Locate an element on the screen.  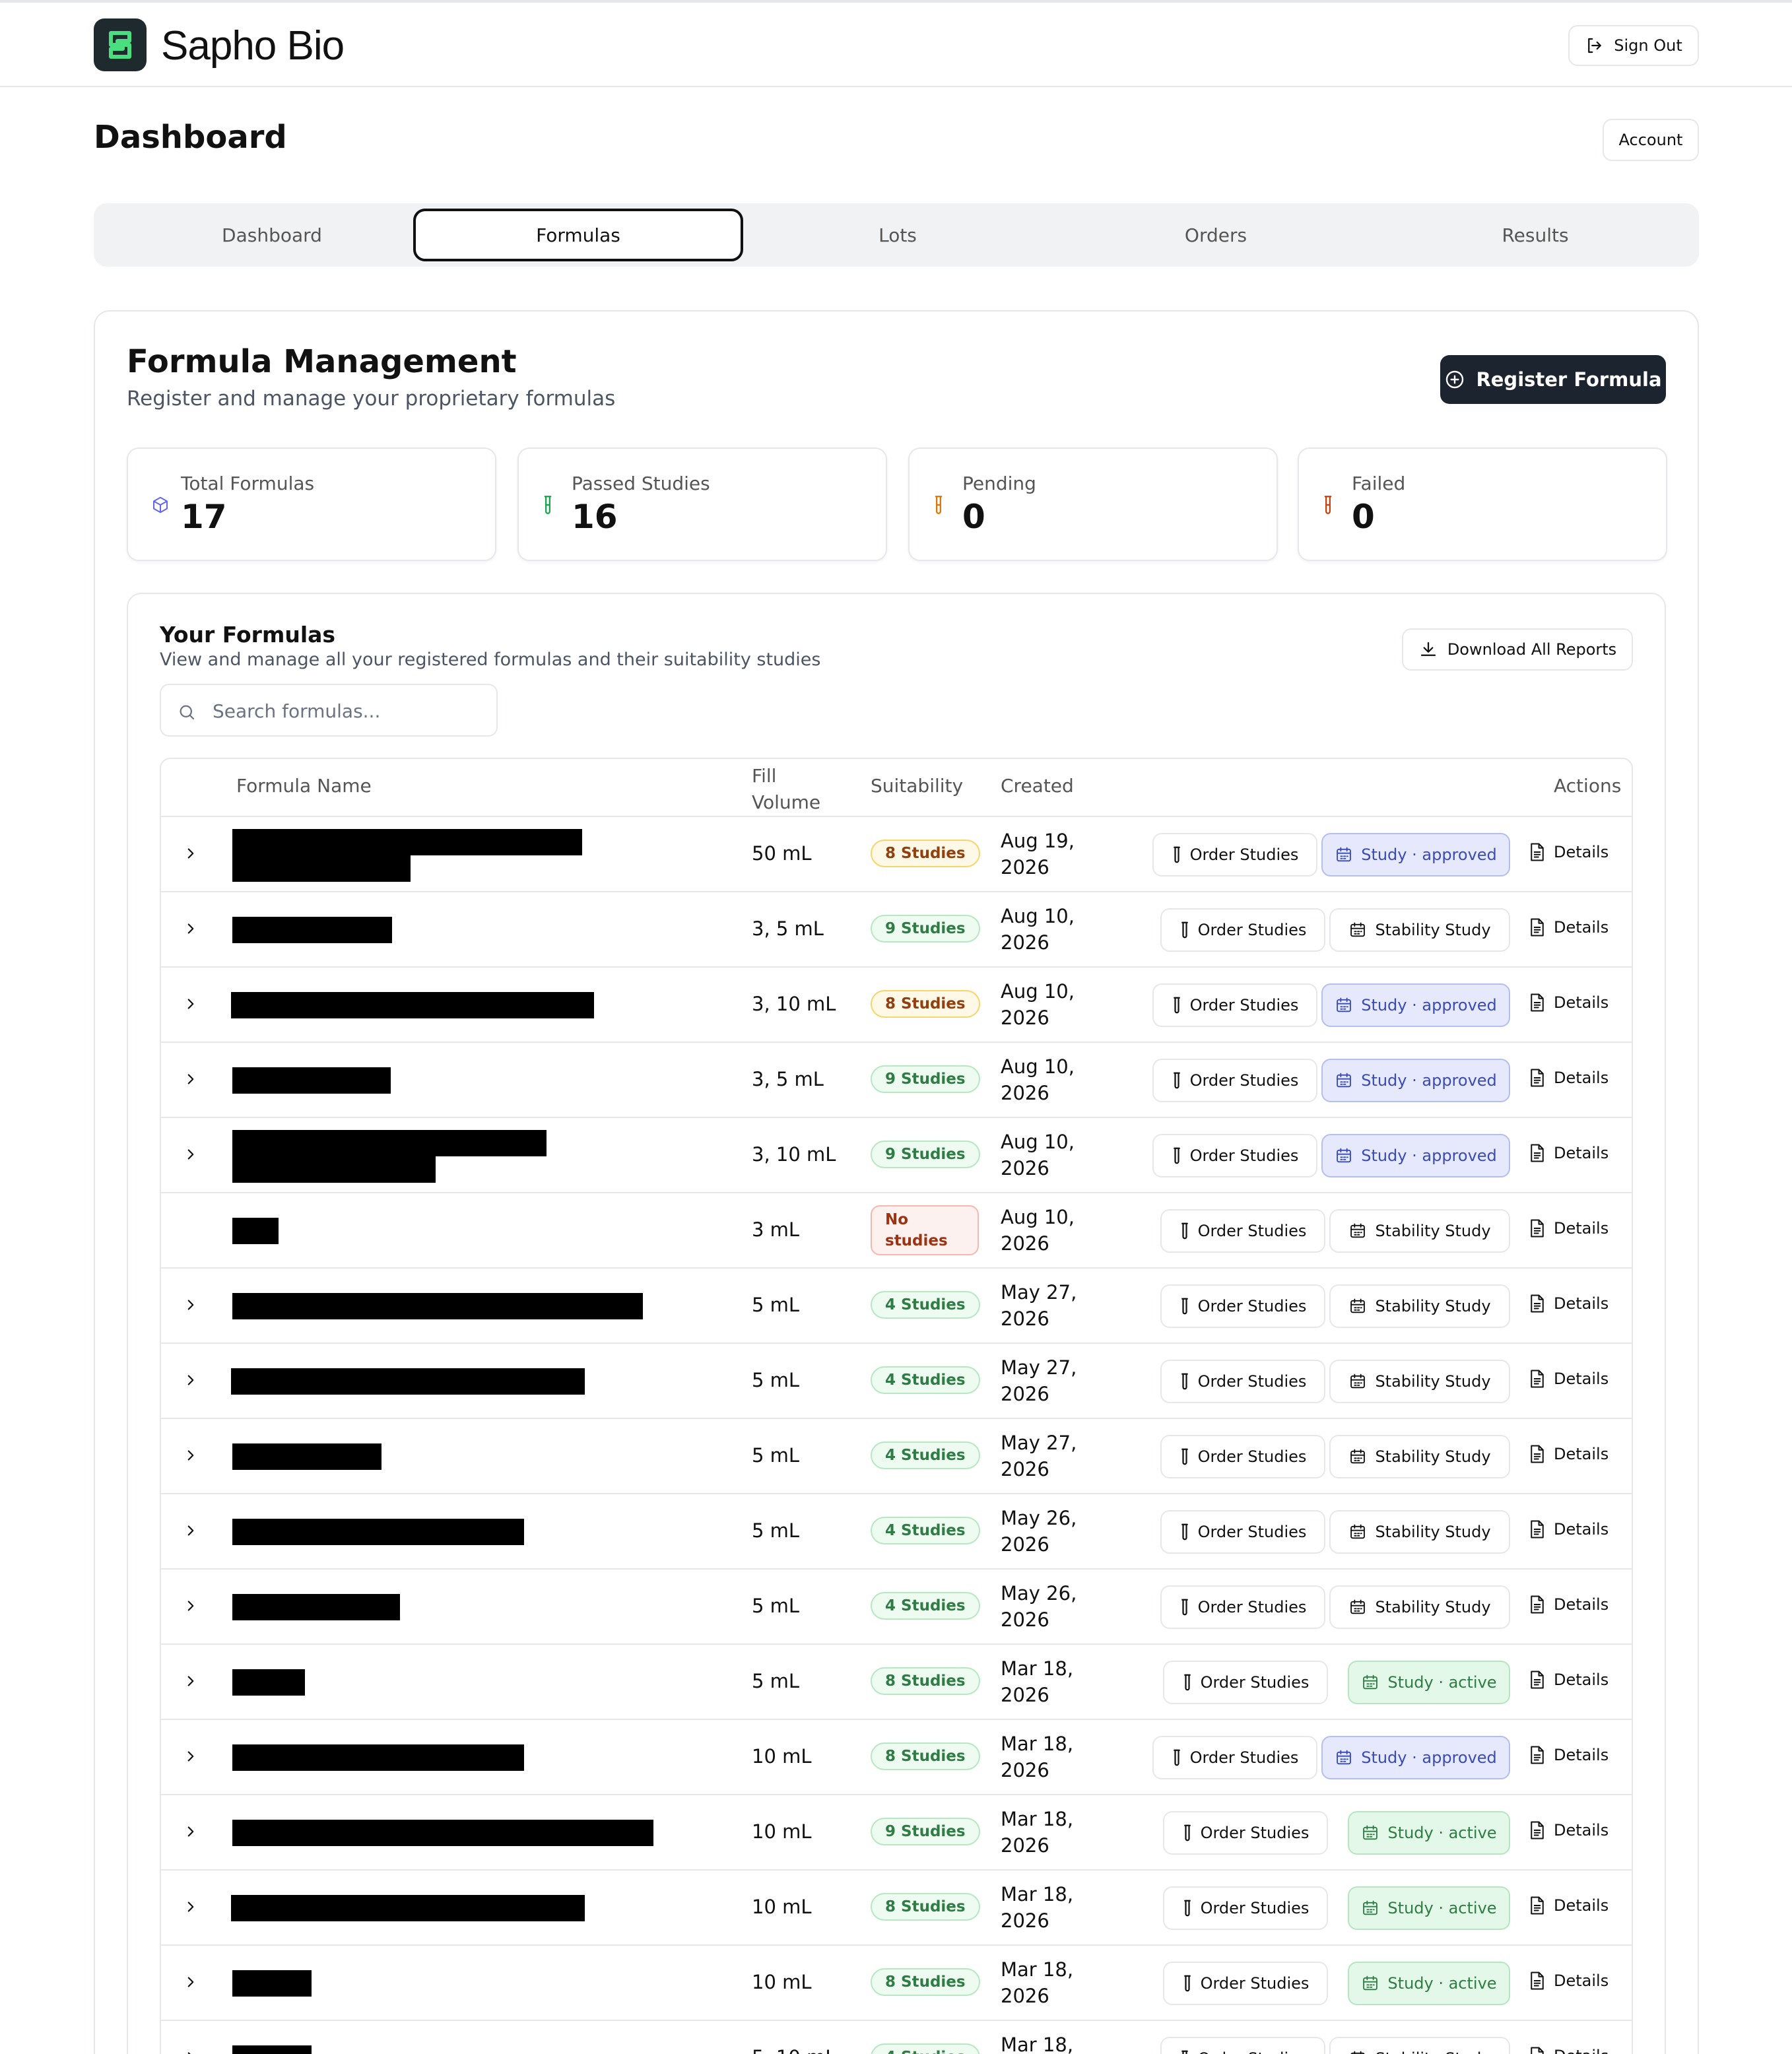
tab-dashboard: Dashboard is located at coordinates (272, 235).